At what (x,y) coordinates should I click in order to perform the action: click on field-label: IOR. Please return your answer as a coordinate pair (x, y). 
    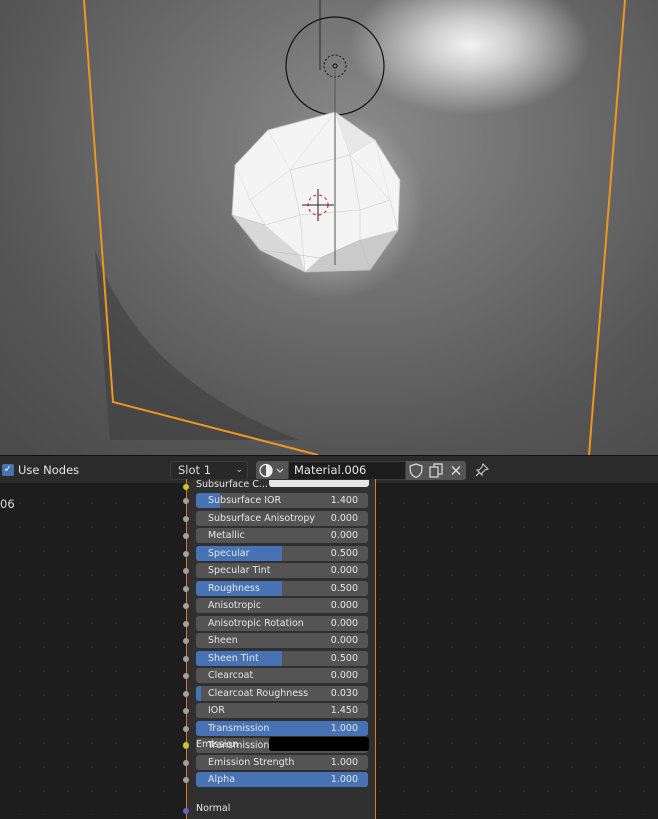
    Looking at the image, I should click on (216, 710).